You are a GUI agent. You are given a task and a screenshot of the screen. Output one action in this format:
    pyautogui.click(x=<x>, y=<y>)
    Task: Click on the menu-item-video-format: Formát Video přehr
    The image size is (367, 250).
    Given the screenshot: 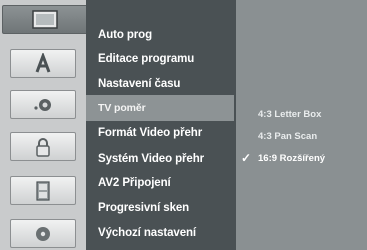 What is the action you would take?
    pyautogui.click(x=161, y=133)
    